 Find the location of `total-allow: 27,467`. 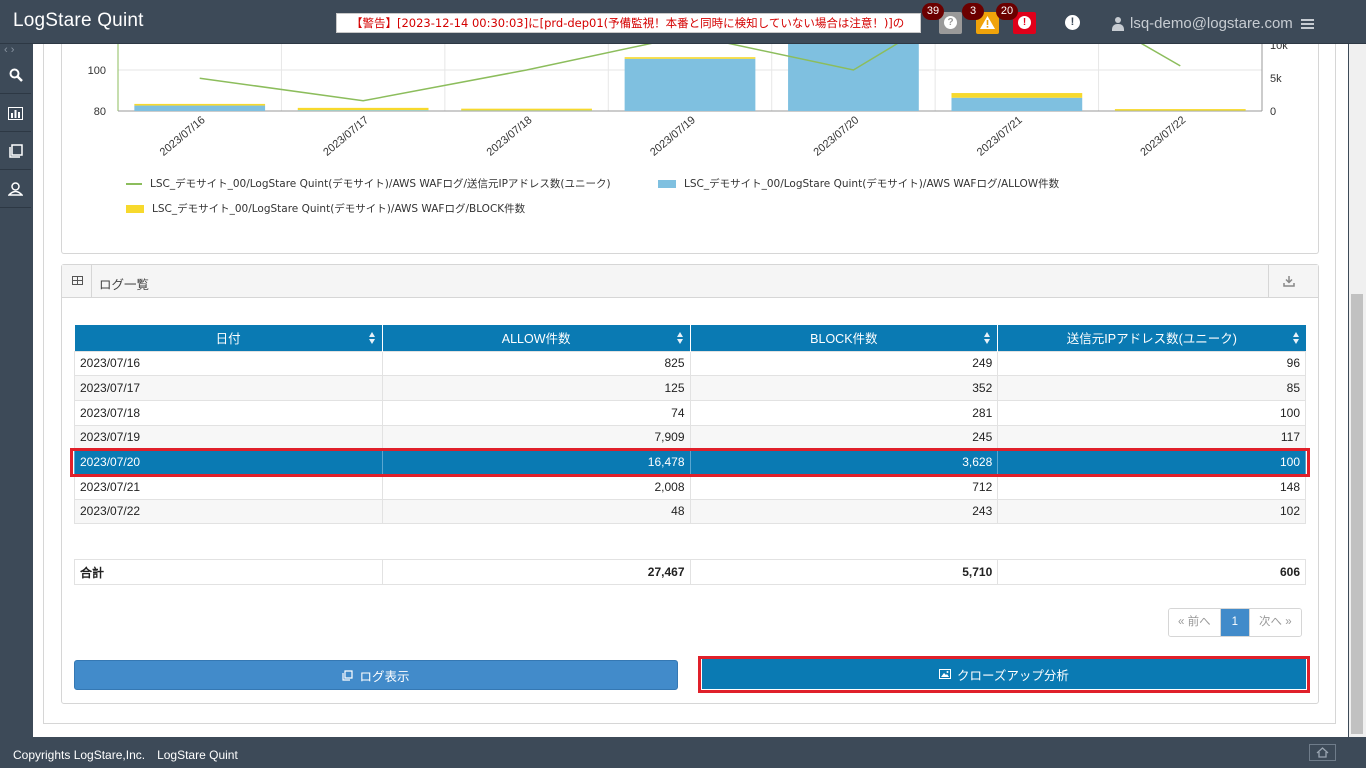

total-allow: 27,467 is located at coordinates (536, 572).